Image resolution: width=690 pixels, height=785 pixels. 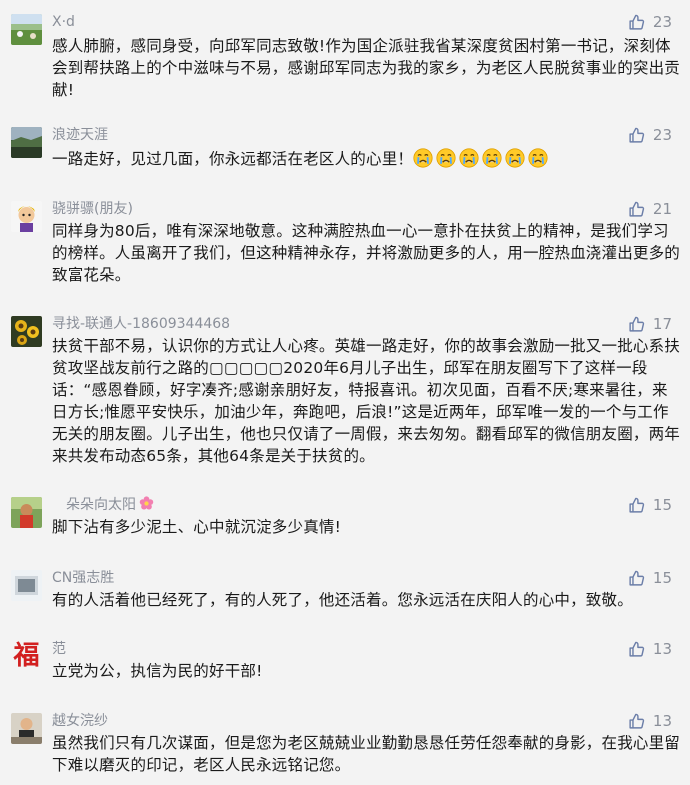 What do you see at coordinates (342, 600) in the screenshot?
I see `comment-text: 有的人活着他已经死了，有的人死了，他还活着。您永远活在庆阳人的心中，致敬。` at bounding box center [342, 600].